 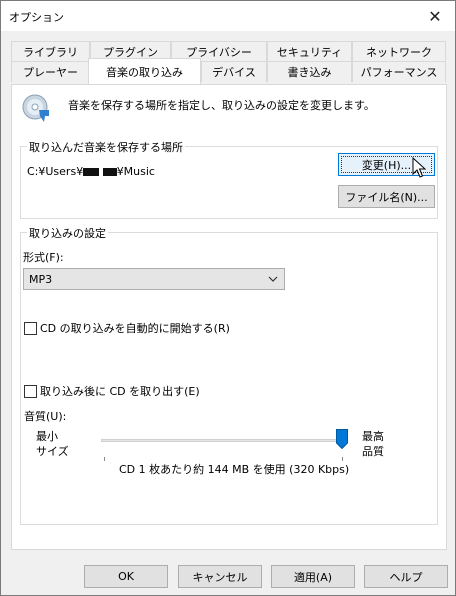 I want to click on title-bar: オプション ✕, so click(x=228, y=16).